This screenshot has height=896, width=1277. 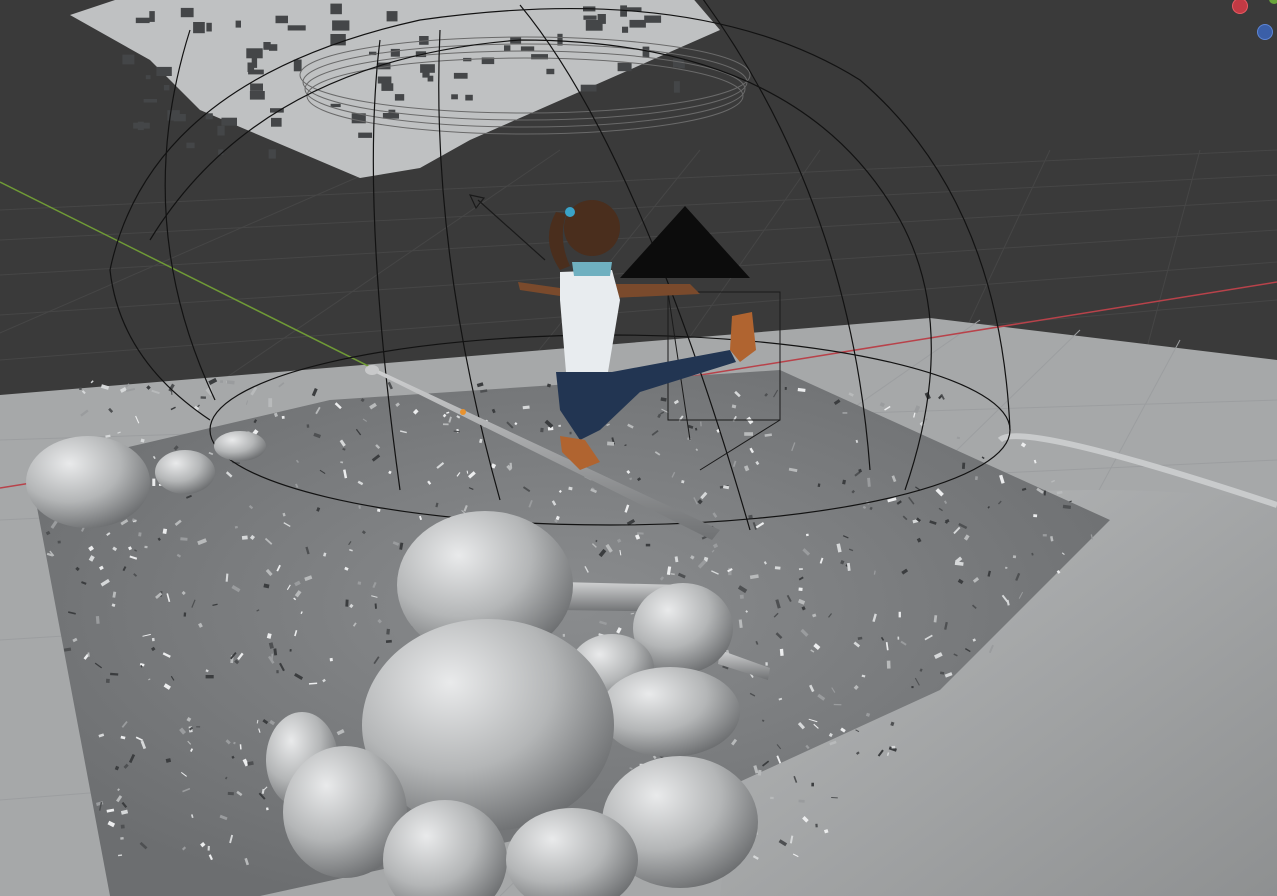 I want to click on origin-marker, so click(x=463, y=412).